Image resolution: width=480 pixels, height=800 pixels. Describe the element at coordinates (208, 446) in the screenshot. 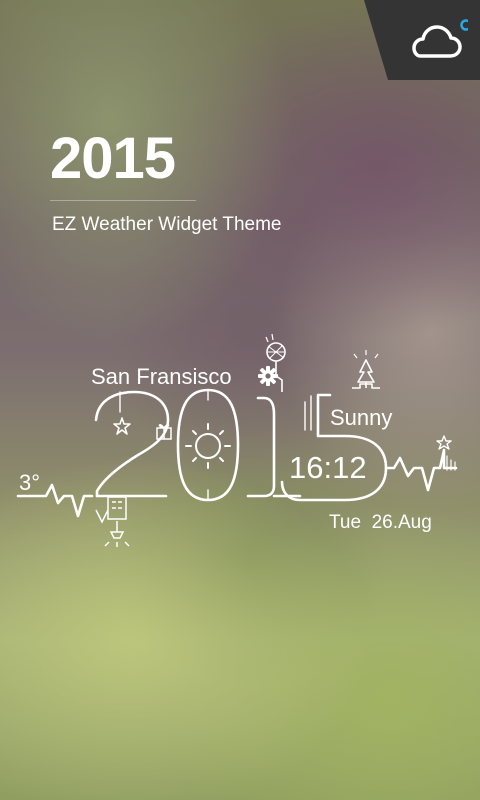

I see `sun-icon` at that location.